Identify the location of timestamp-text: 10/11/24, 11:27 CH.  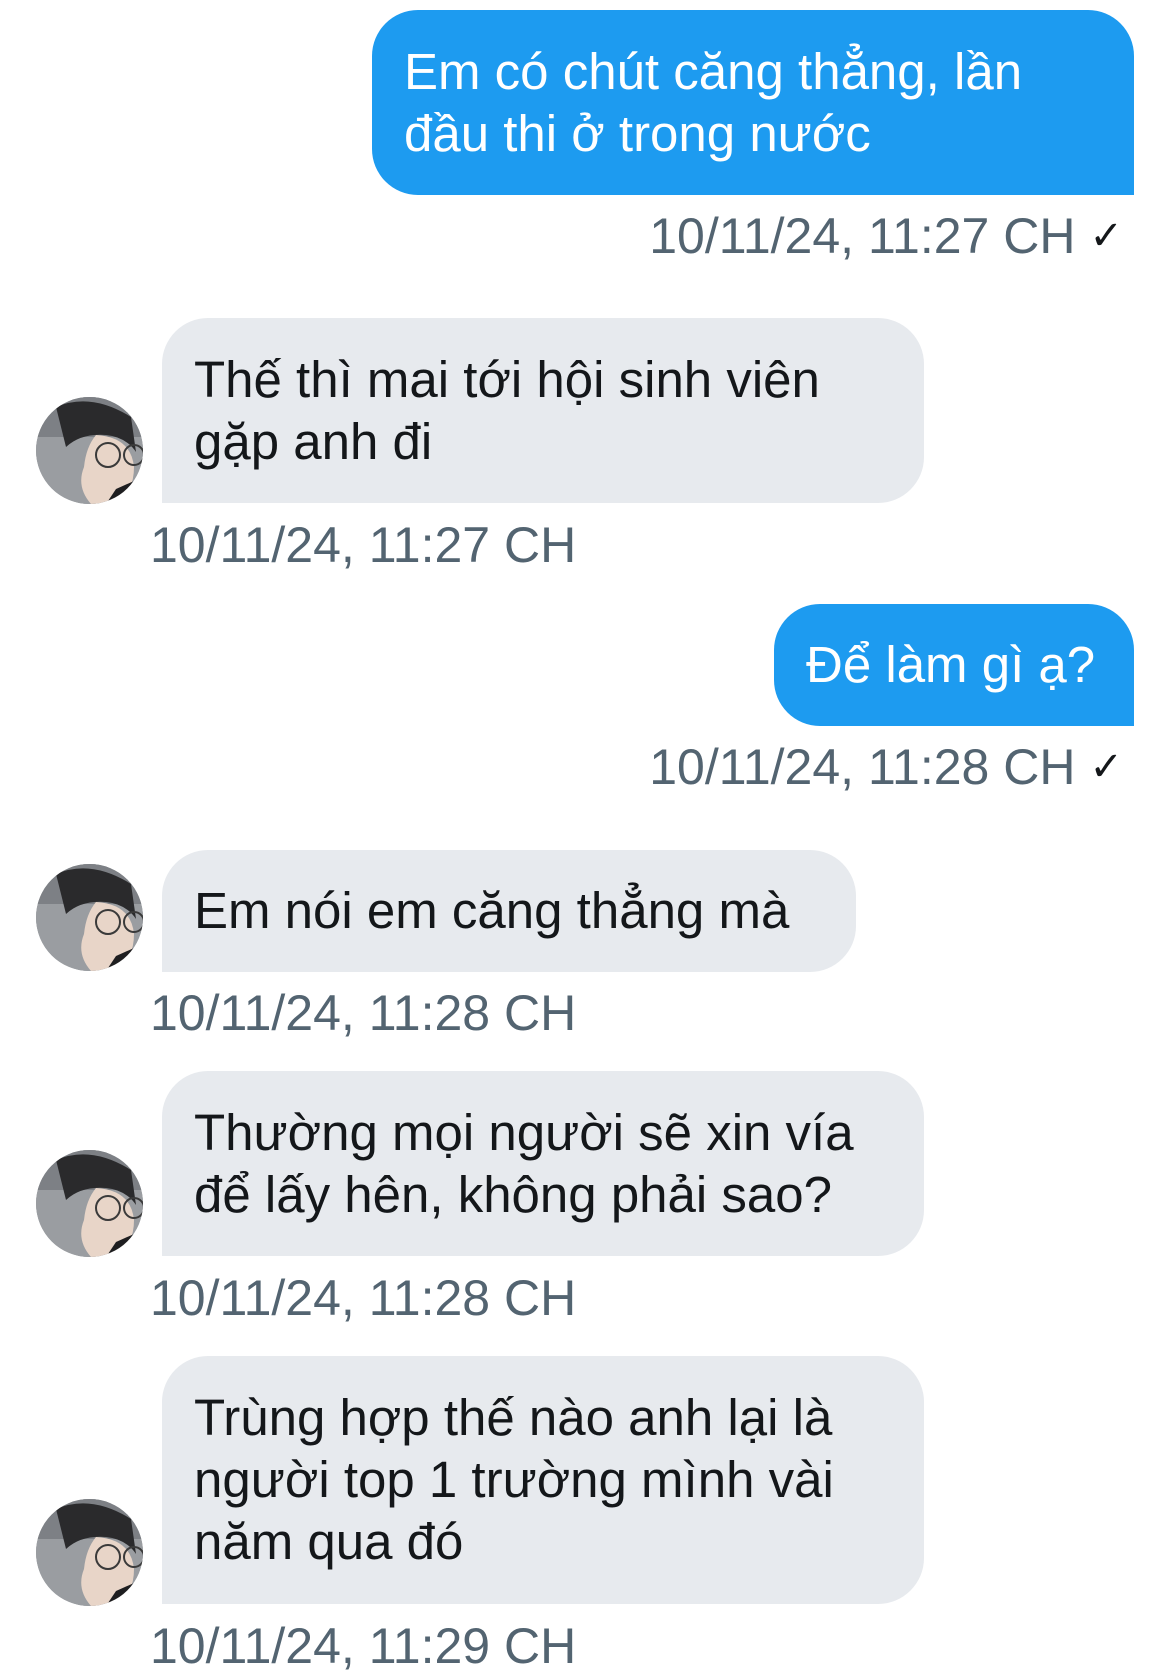
(862, 236).